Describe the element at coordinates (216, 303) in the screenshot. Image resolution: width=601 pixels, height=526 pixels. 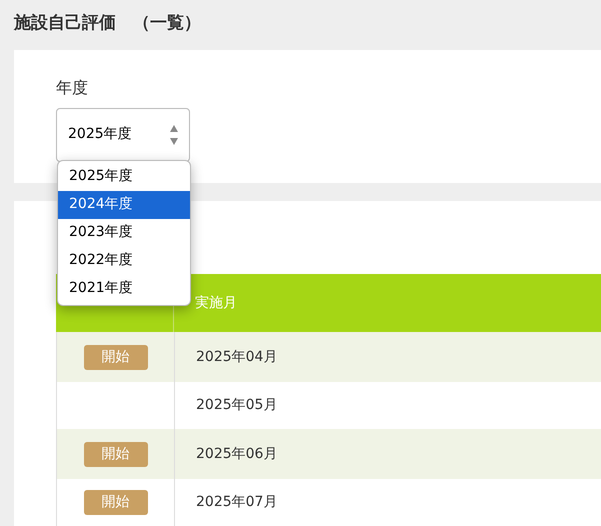
I see `column-header: 実施月` at that location.